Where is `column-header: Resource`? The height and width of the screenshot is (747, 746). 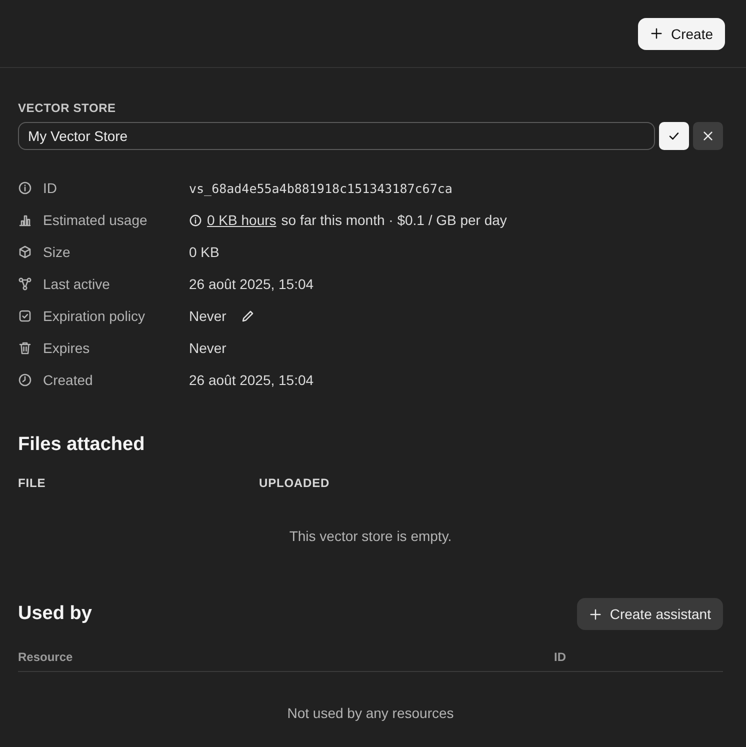
column-header: Resource is located at coordinates (46, 657).